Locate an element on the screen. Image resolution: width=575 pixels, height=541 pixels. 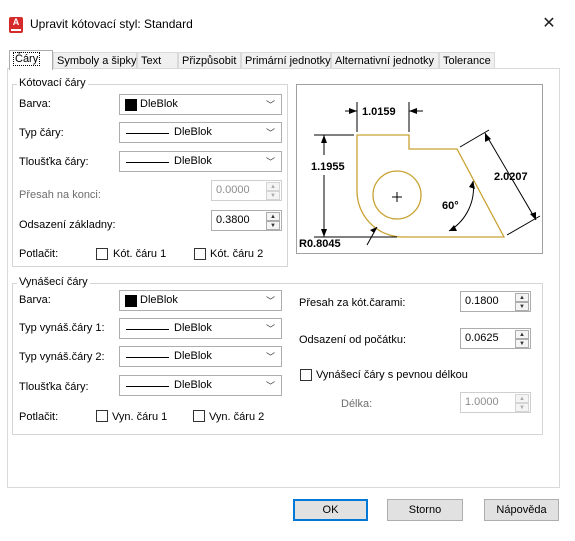
dim-extend-input: 0.0000 ▲ ▼ is located at coordinates (246, 190).